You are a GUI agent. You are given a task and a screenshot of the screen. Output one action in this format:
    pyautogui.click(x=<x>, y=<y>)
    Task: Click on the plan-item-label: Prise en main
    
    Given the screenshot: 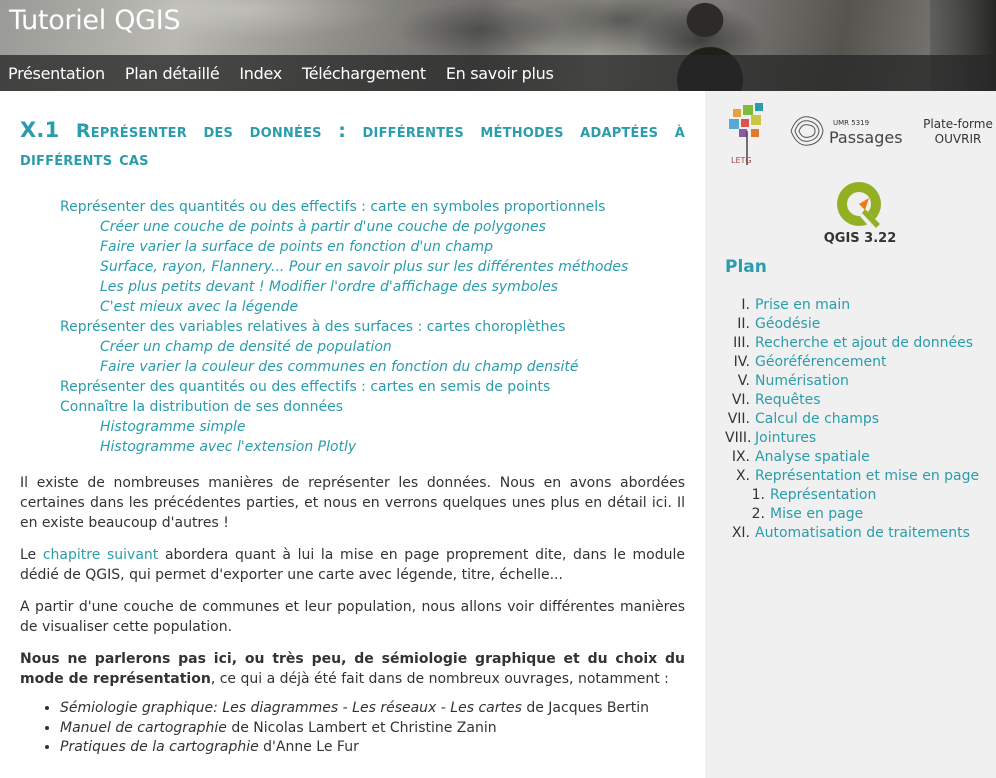 What is the action you would take?
    pyautogui.click(x=802, y=305)
    